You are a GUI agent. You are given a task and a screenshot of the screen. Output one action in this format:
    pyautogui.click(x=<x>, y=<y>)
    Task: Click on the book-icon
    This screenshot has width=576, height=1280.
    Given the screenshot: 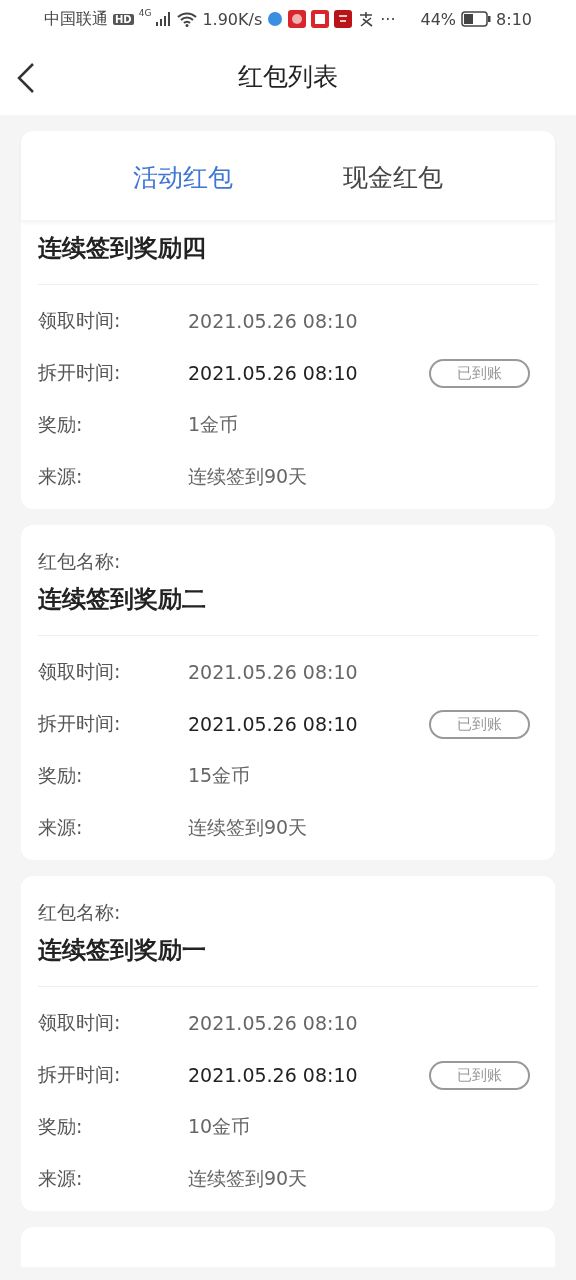 What is the action you would take?
    pyautogui.click(x=320, y=19)
    